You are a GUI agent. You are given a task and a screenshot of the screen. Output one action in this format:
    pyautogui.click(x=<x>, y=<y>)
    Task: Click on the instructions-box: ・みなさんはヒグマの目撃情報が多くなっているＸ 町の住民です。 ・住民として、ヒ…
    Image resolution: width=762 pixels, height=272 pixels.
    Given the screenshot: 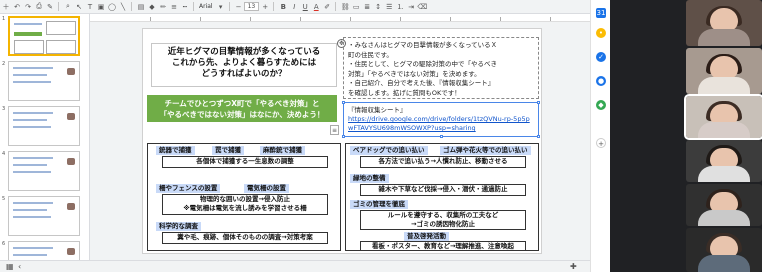 What is the action you would take?
    pyautogui.click(x=441, y=68)
    